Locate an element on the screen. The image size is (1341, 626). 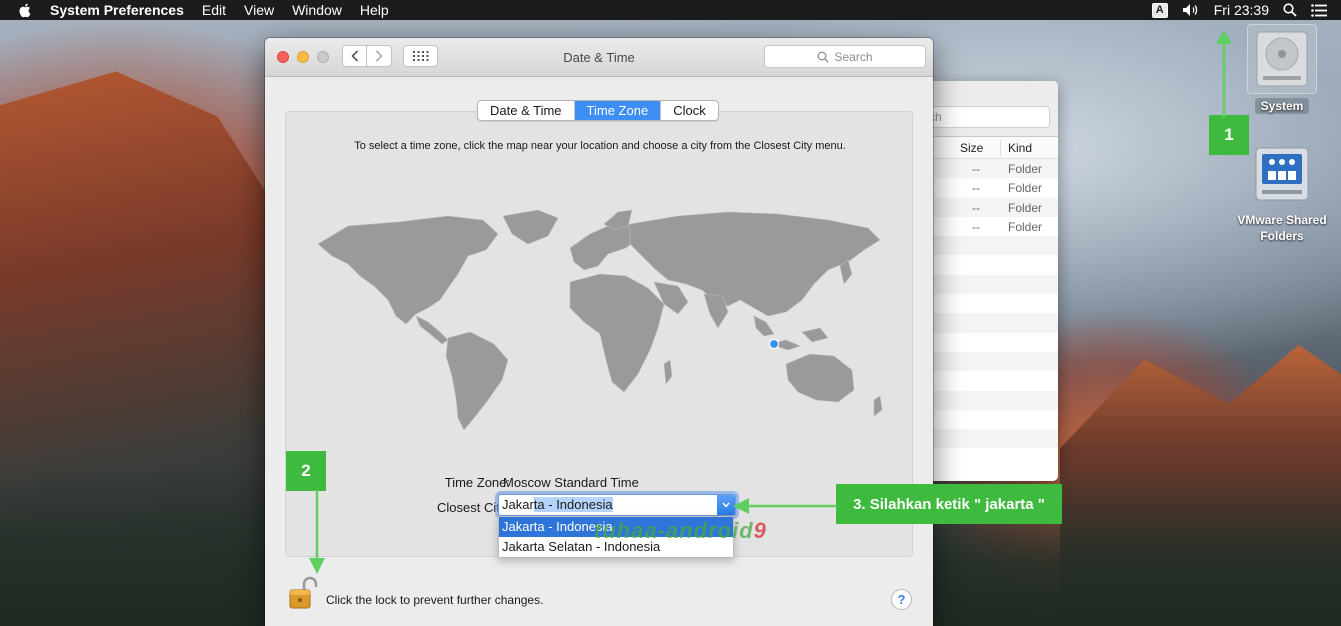
desktop-icon-system: System is located at coordinates (1282, 69).